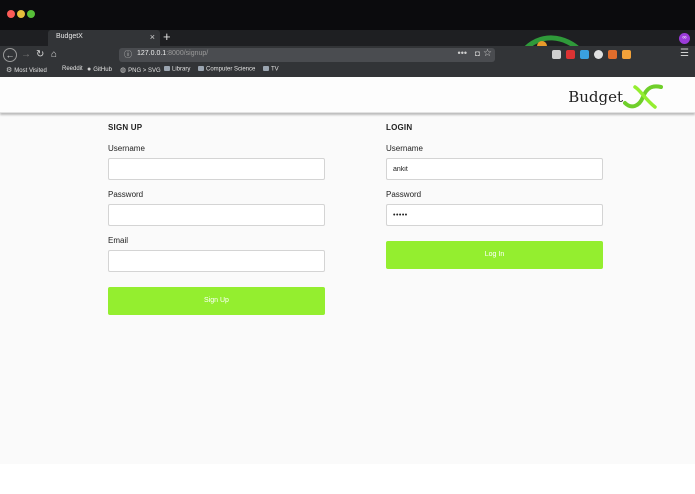 The image size is (695, 494). I want to click on globe-icon: ◍, so click(123, 70).